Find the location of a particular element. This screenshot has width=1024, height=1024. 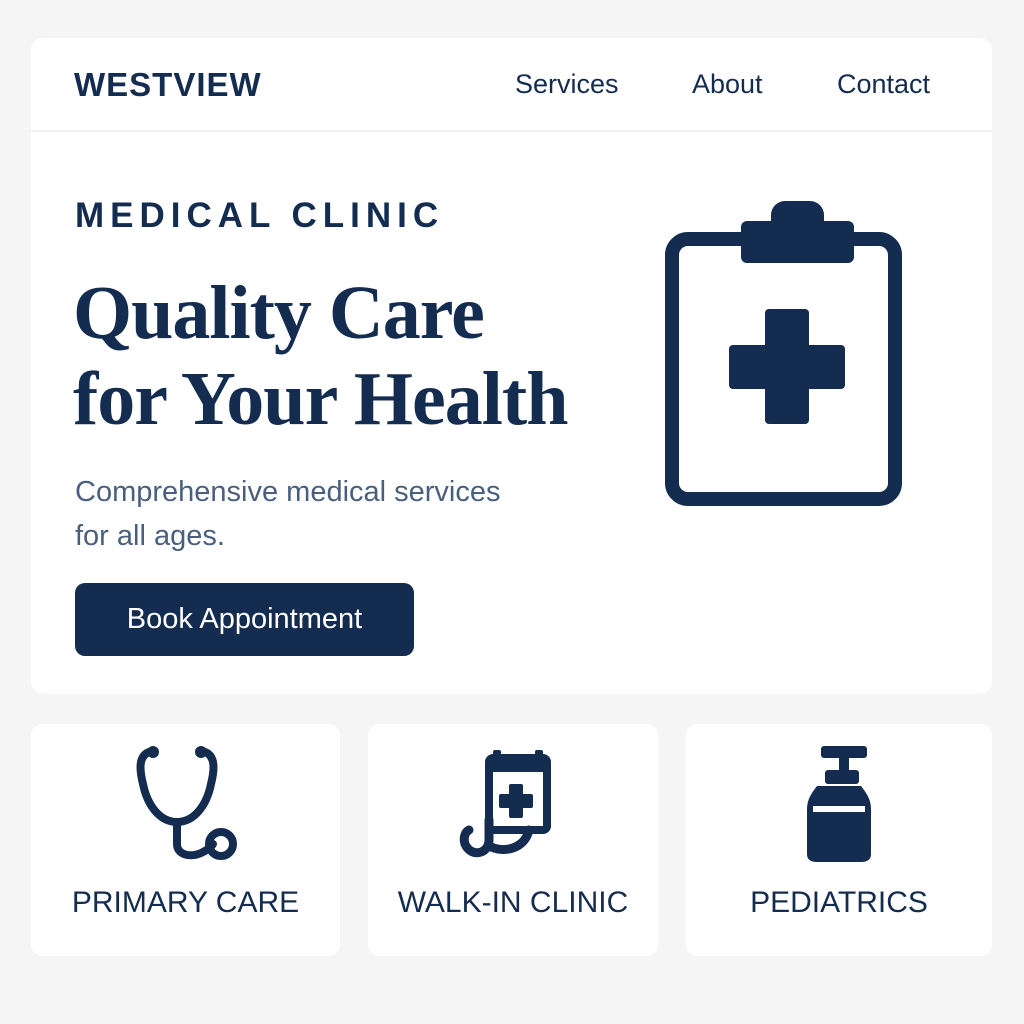

calendar-medical-icon is located at coordinates (505, 804).